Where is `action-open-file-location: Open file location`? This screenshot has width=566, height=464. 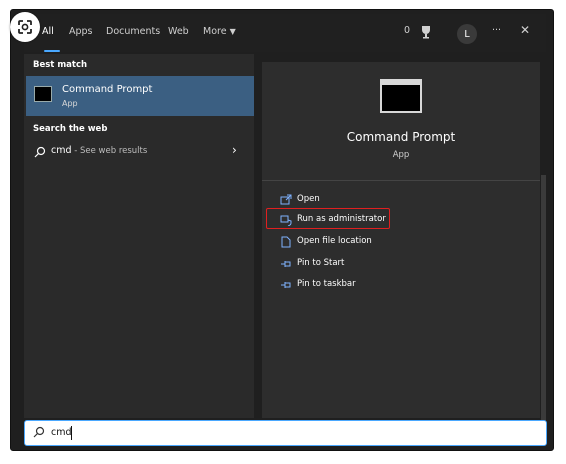
action-open-file-location: Open file location is located at coordinates (401, 242).